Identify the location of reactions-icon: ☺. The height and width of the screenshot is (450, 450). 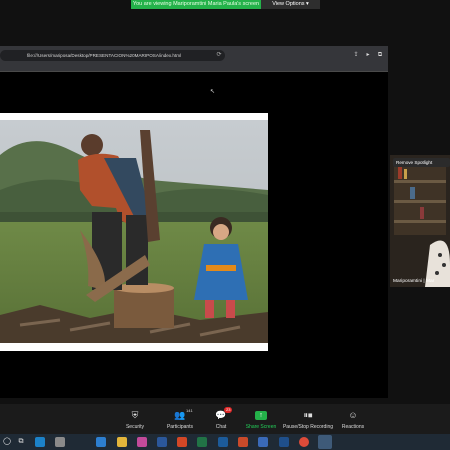
(353, 415).